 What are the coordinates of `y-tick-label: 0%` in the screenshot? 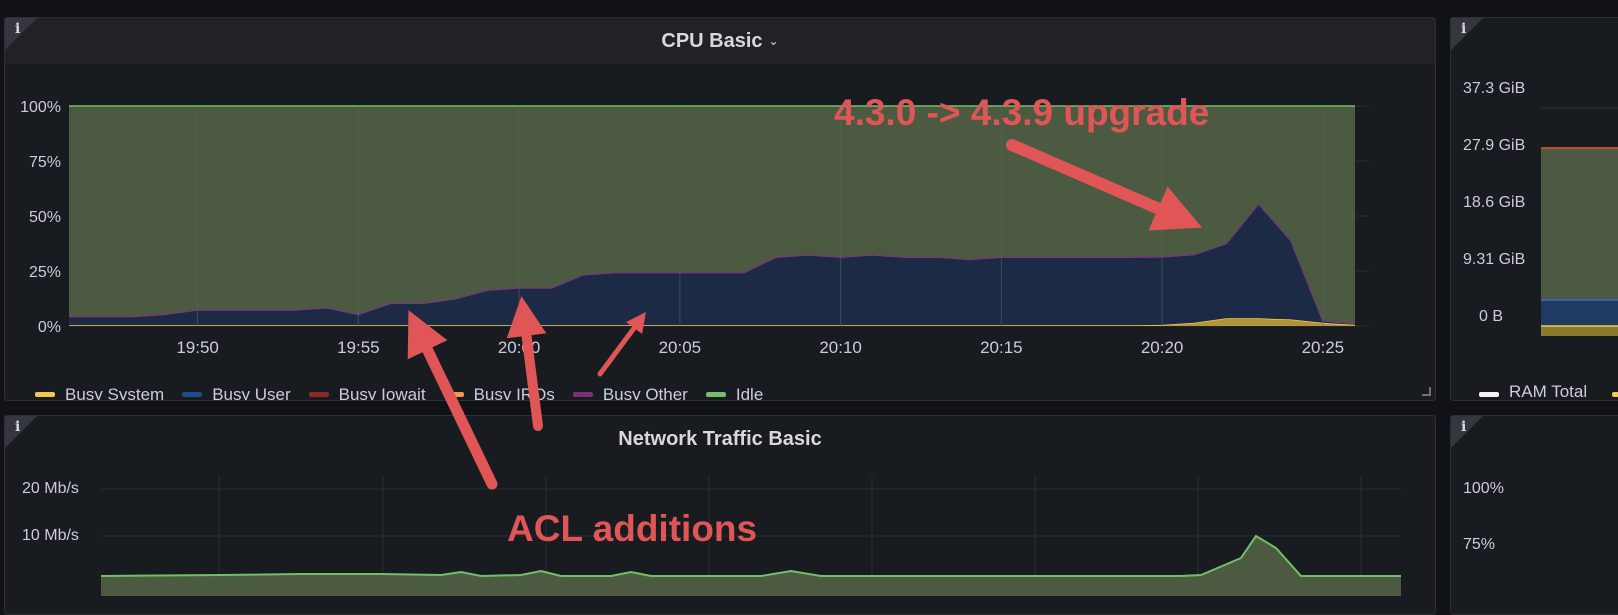 It's located at (49, 327).